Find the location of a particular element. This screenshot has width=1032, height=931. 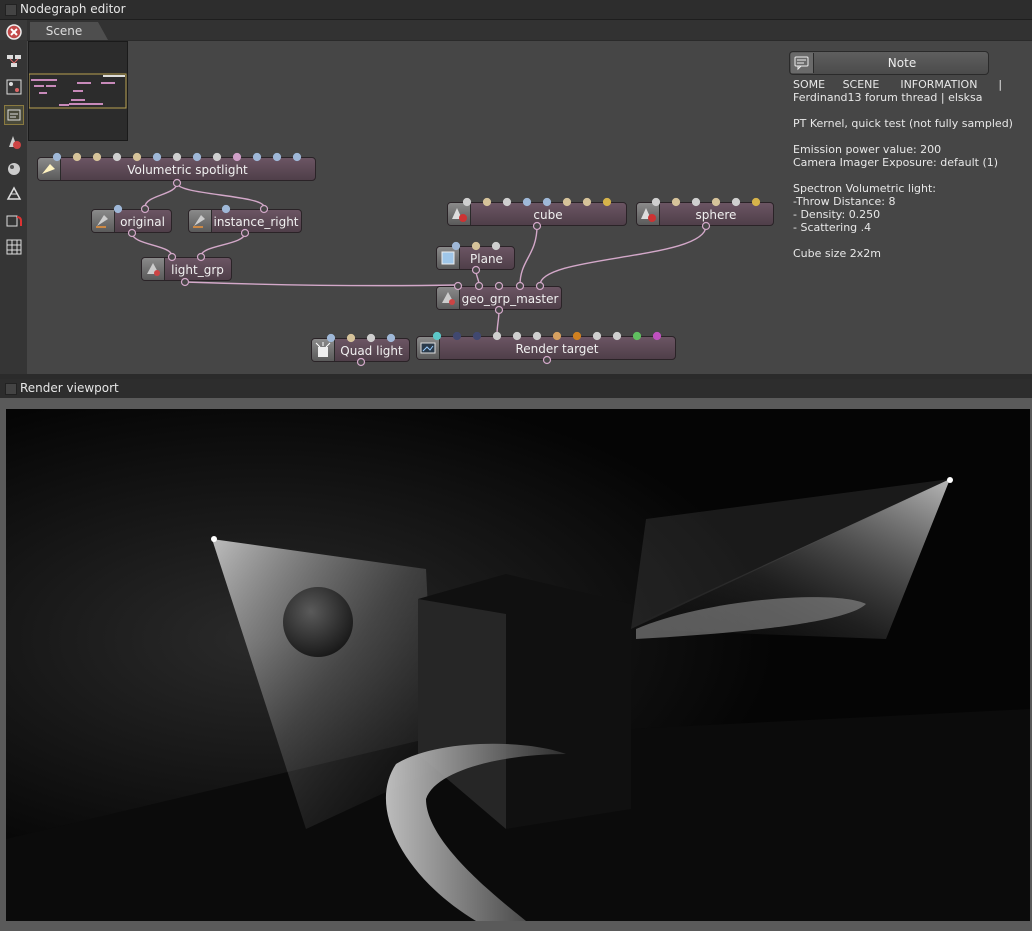

node-label: Plane is located at coordinates (486, 259).